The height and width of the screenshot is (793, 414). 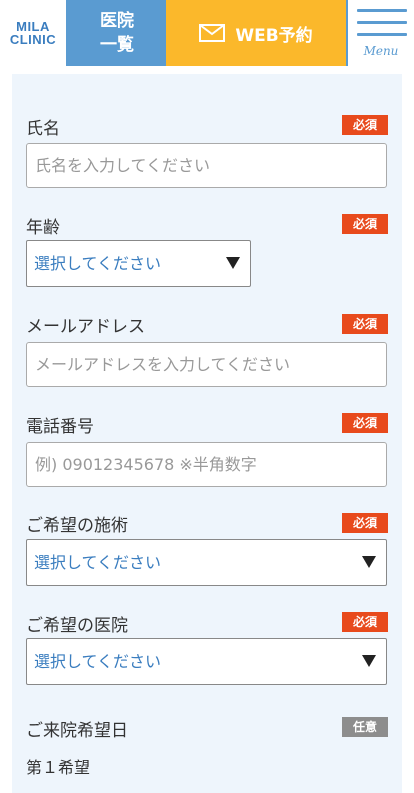 I want to click on name-input: 氏名を入力してください, so click(x=206, y=165).